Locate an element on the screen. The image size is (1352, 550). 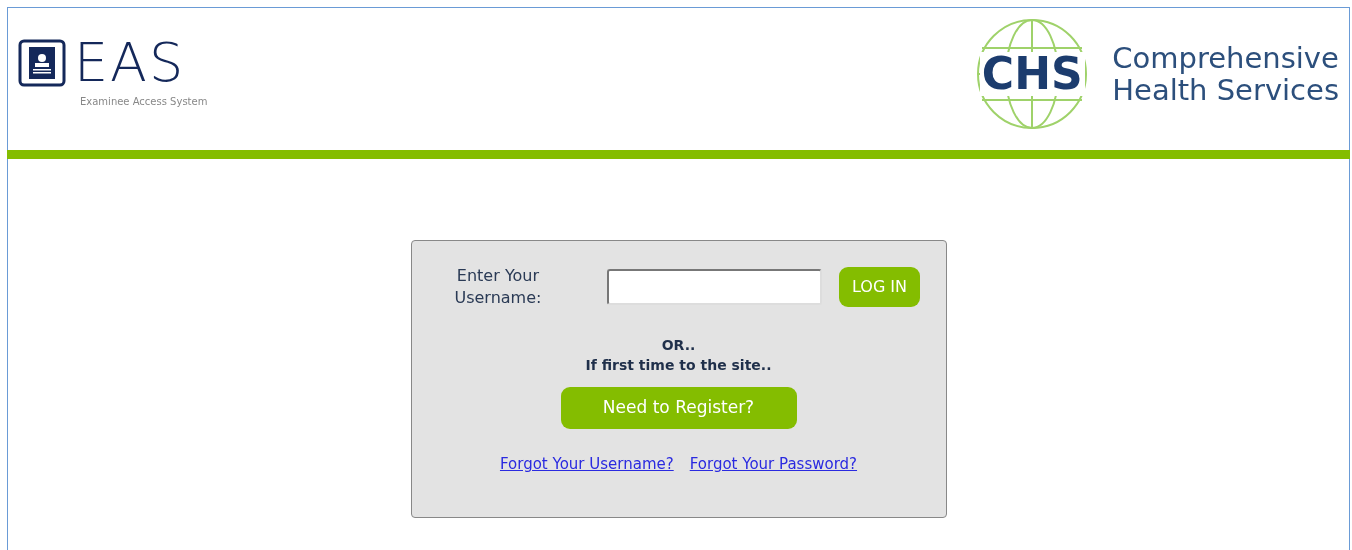
forgot-link: Forgot Your Password? is located at coordinates (773, 464).